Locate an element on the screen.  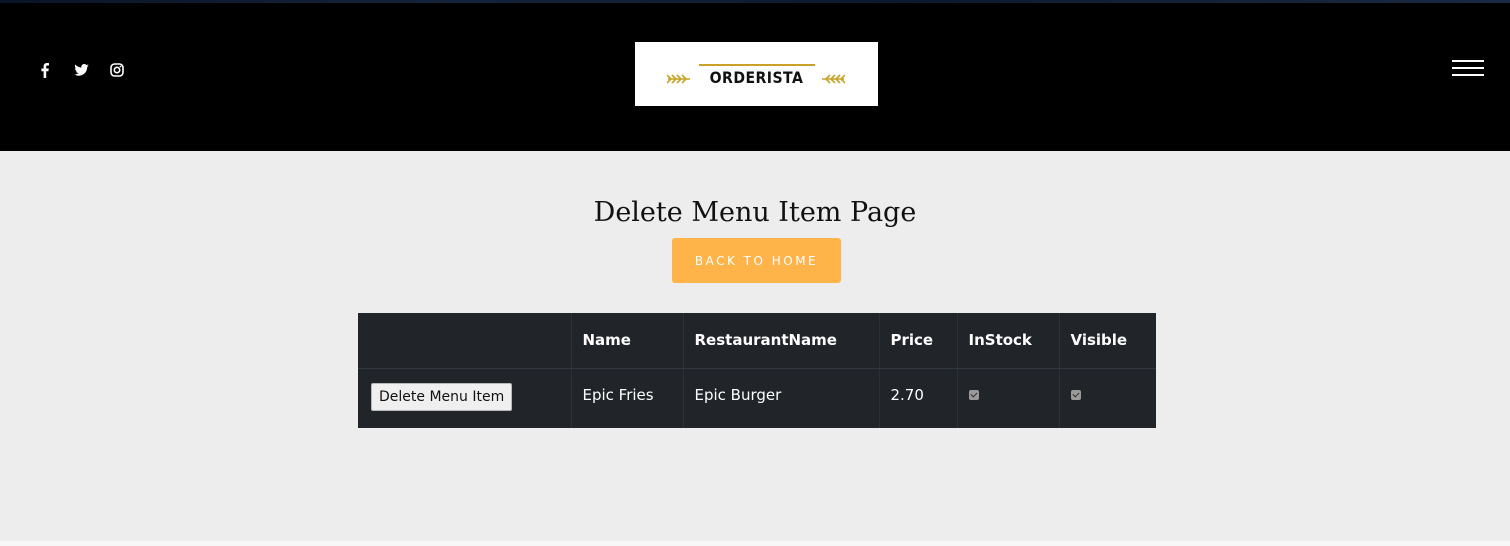
column-header-restaurant-name: RestaurantName is located at coordinates (781, 341).